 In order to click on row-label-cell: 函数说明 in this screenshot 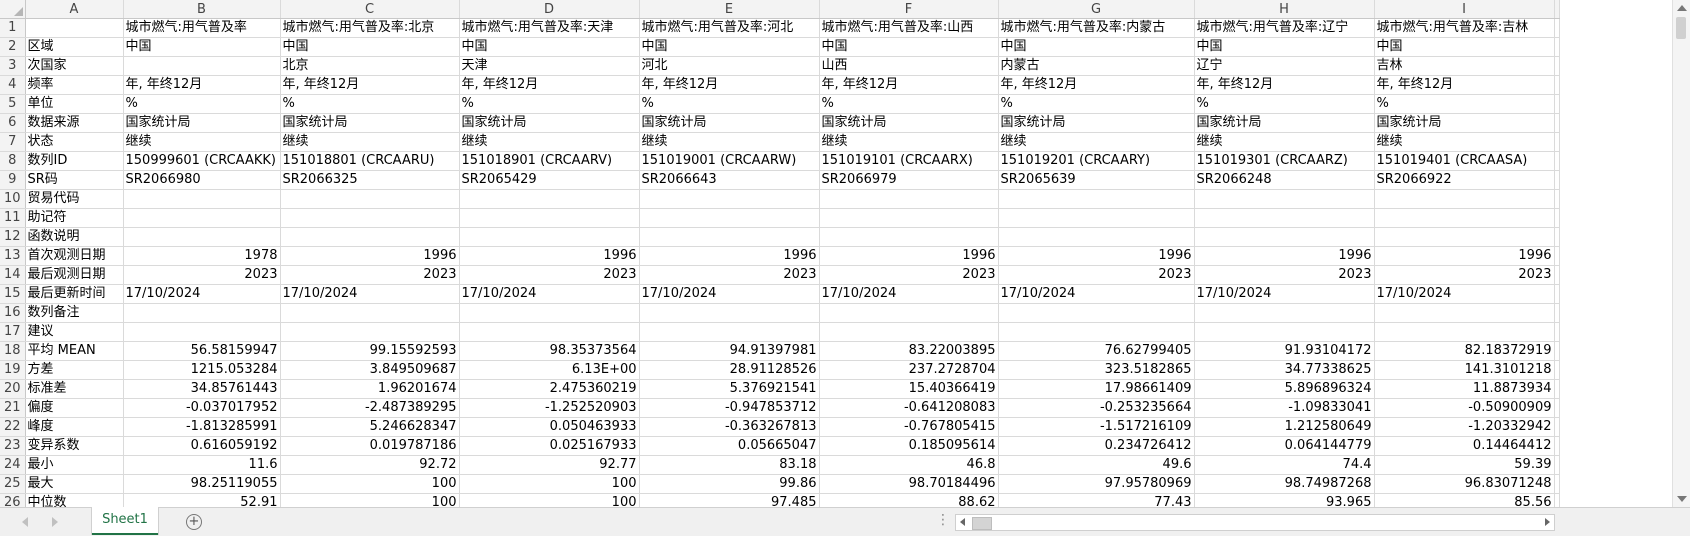, I will do `click(74, 237)`.